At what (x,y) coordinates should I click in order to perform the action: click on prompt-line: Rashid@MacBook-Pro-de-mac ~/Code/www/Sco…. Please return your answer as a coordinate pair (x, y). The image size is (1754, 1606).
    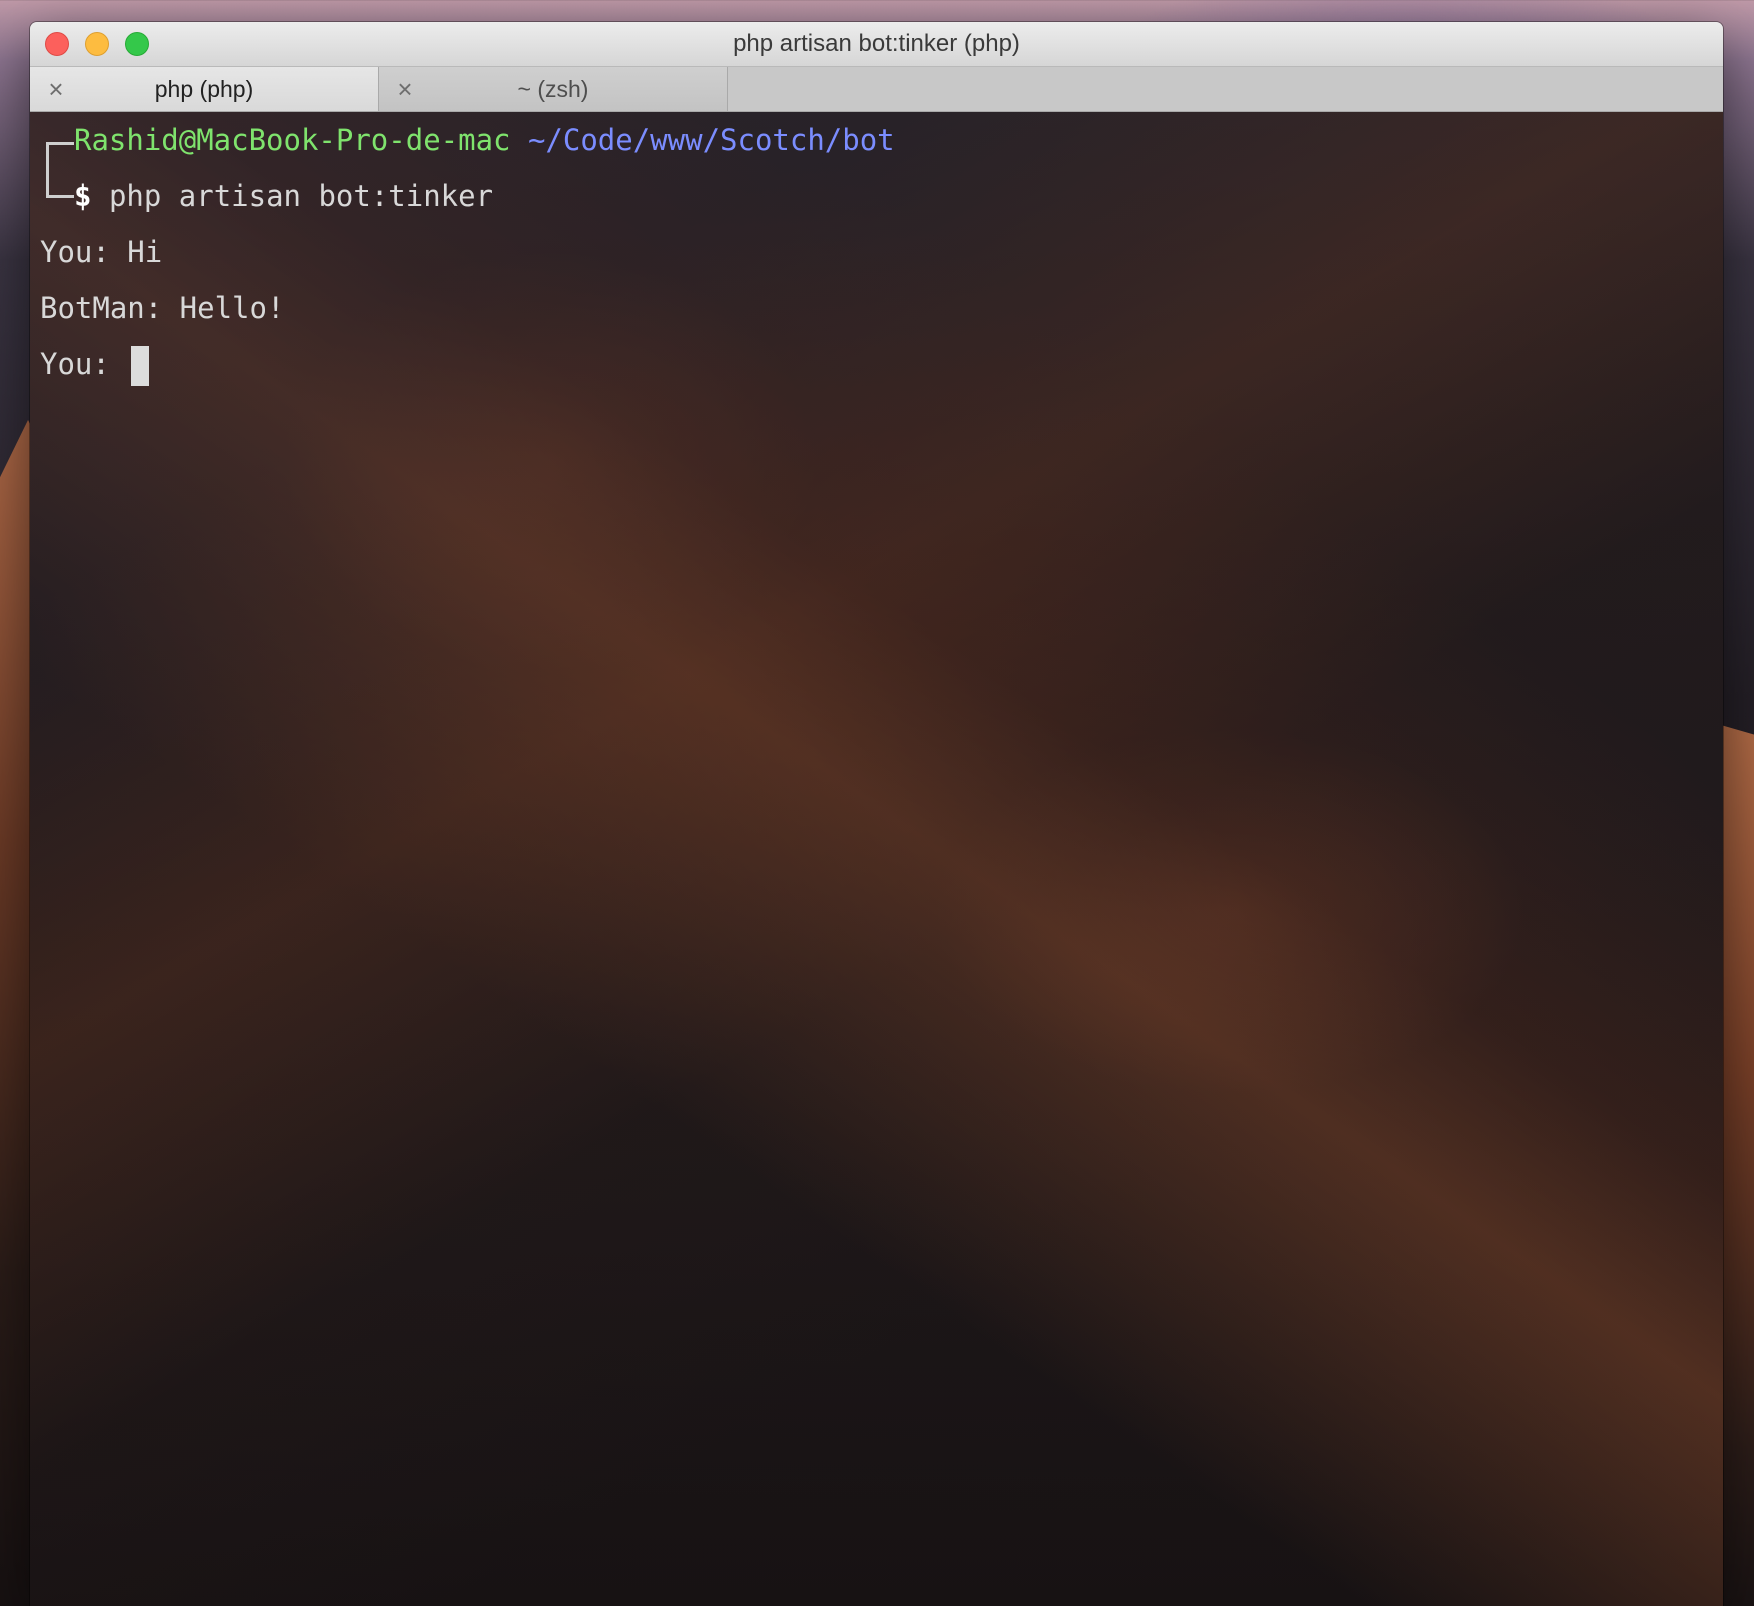
    Looking at the image, I should click on (467, 141).